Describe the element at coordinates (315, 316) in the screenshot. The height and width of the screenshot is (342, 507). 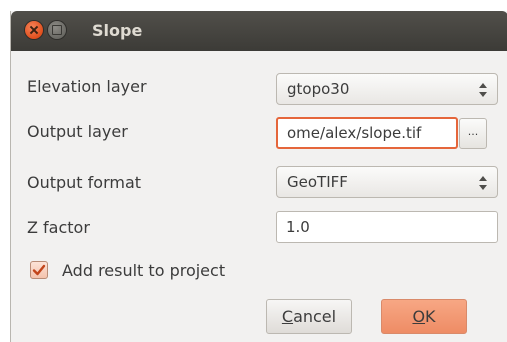
I see `cancel-label-rest: ancel` at that location.